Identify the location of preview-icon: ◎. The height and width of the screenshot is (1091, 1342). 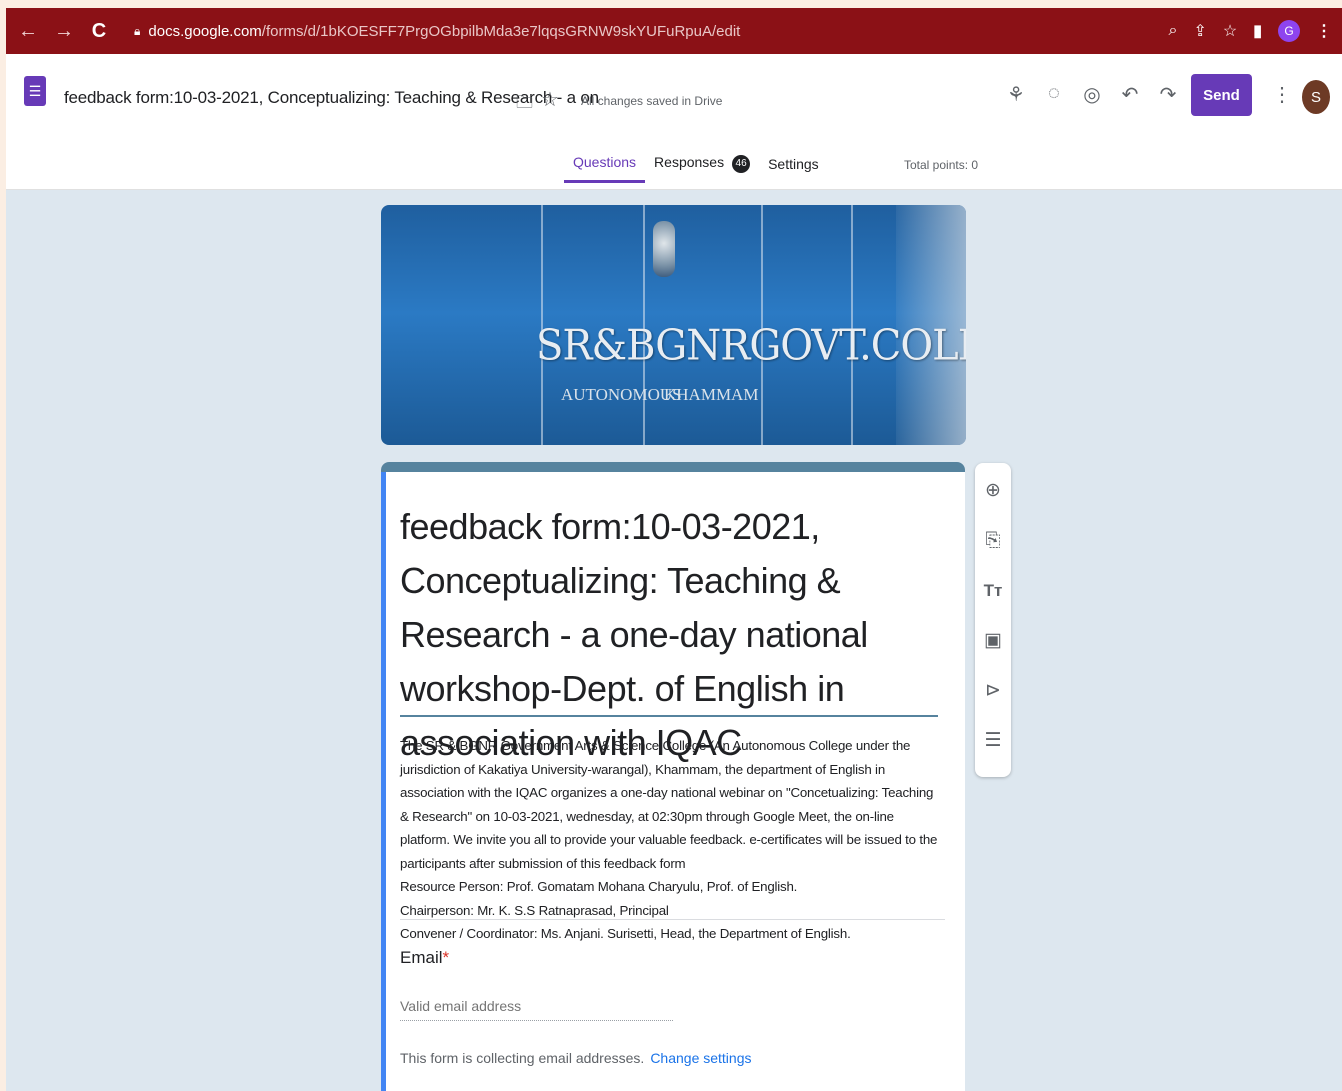
(1092, 94).